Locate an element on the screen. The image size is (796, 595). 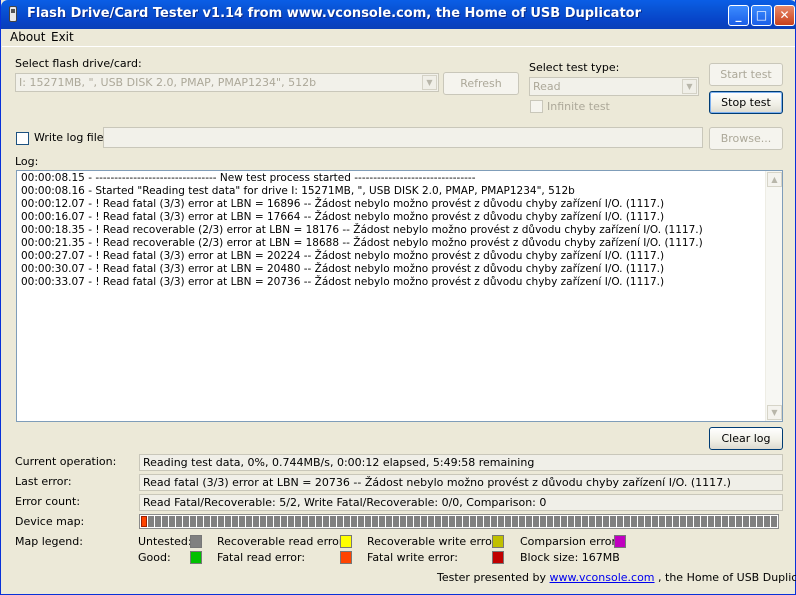
device-map-cells is located at coordinates (459, 521).